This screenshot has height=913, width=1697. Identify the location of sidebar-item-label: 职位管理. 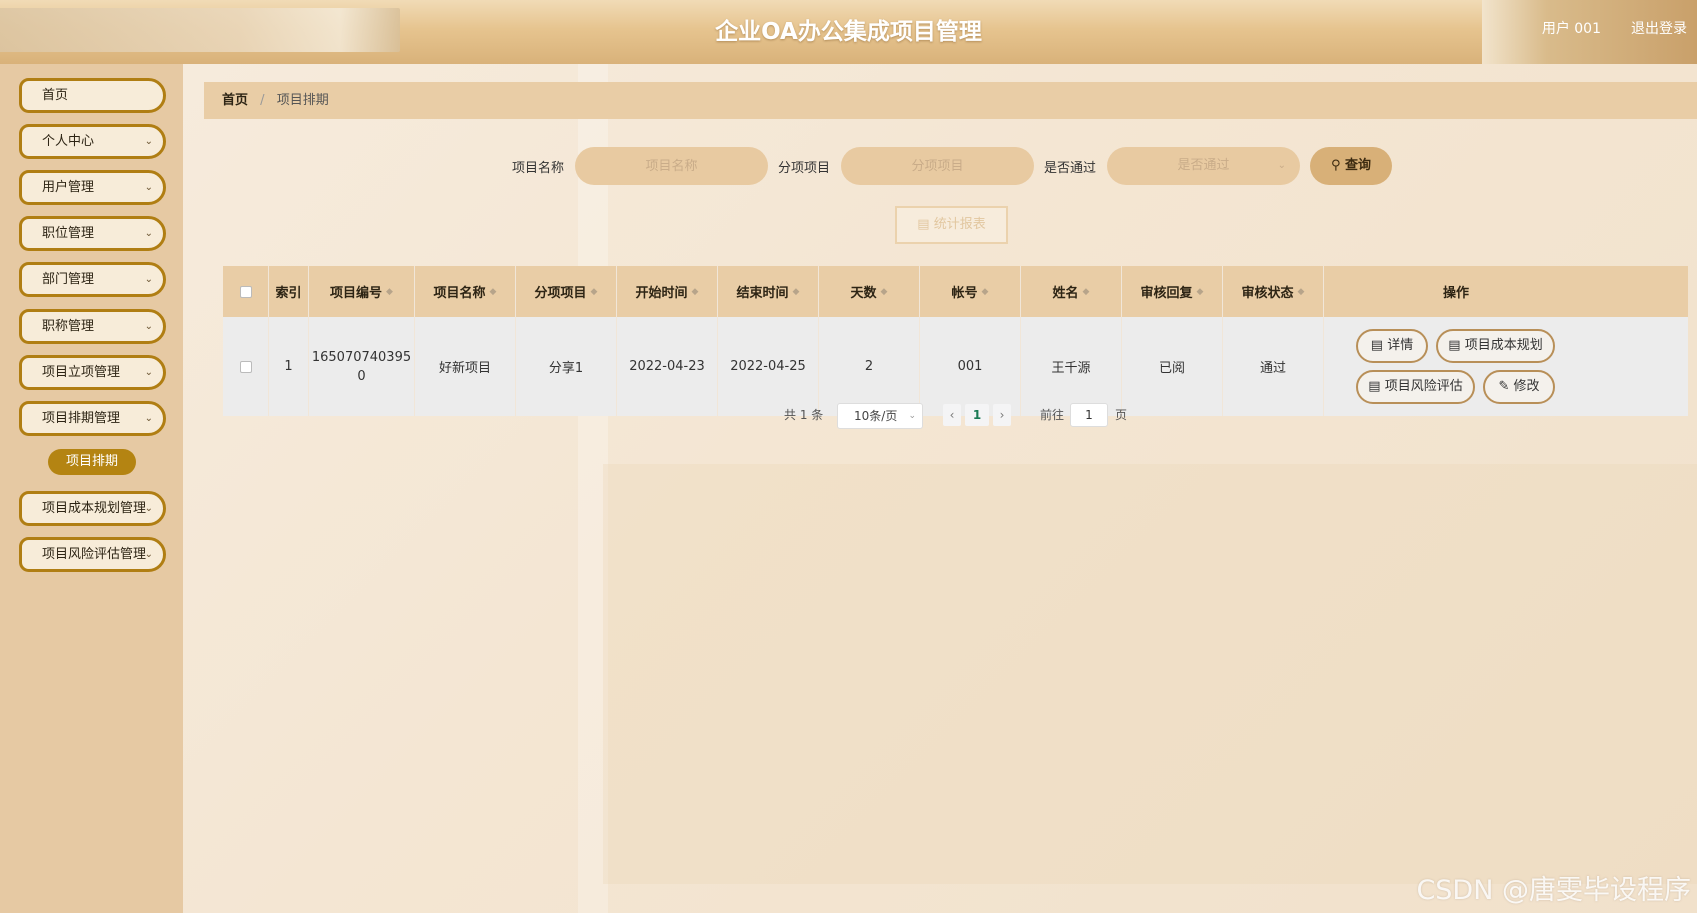
(68, 233).